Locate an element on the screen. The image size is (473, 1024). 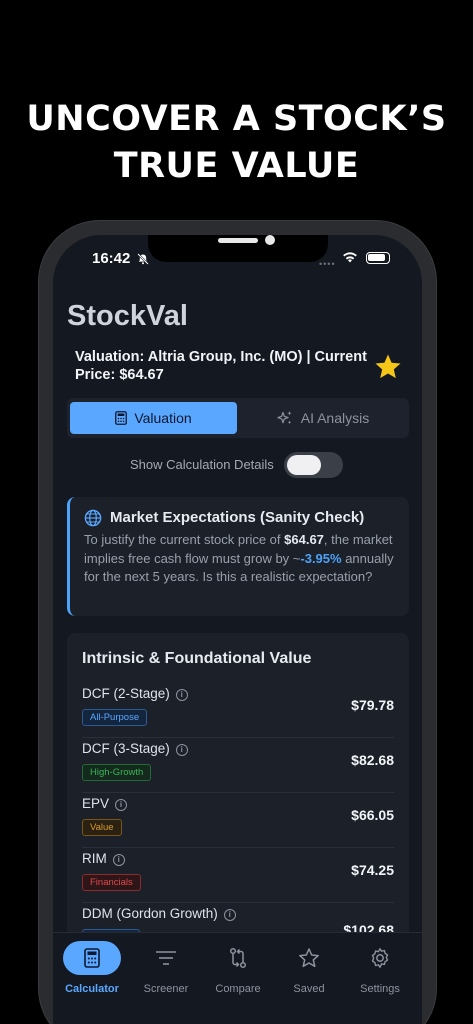
view-segmented-control: Valuation AI Analysis is located at coordinates (238, 418).